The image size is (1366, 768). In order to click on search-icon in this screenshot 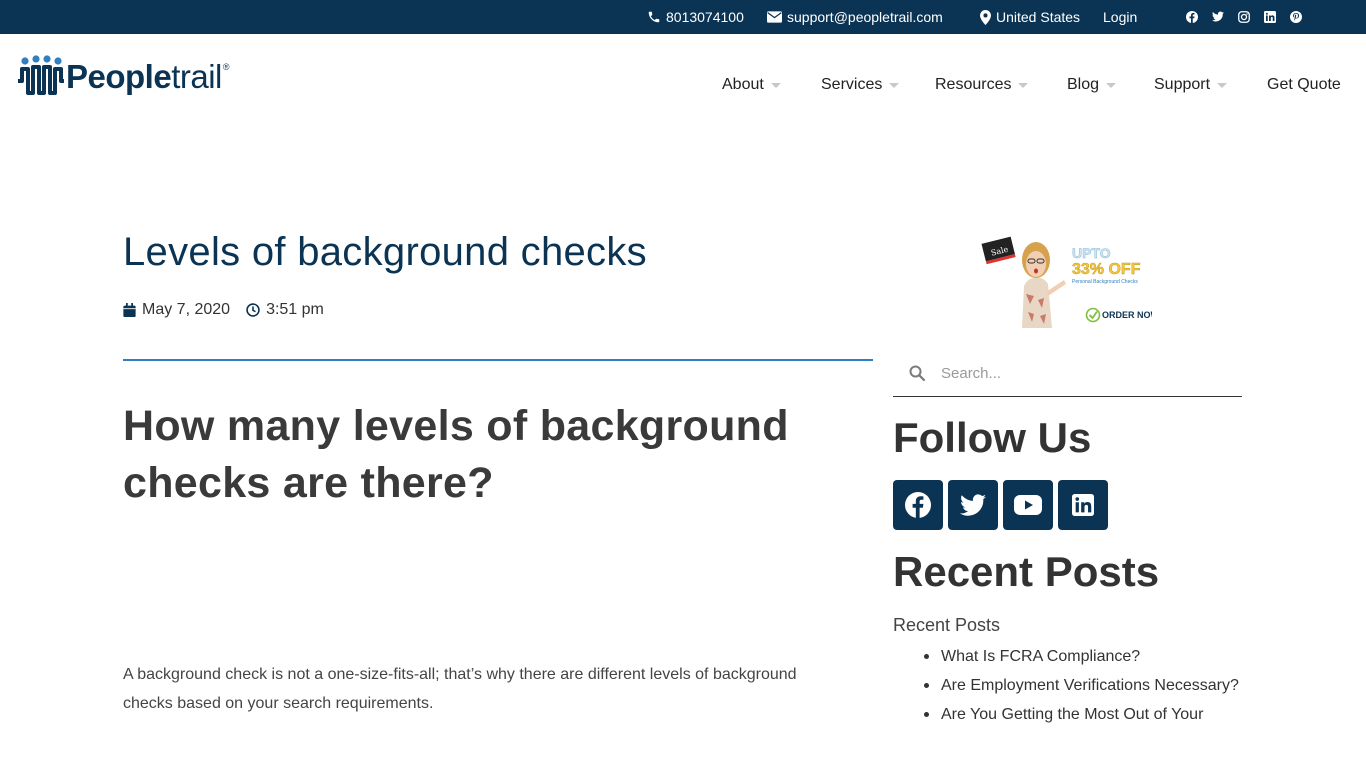, I will do `click(917, 373)`.